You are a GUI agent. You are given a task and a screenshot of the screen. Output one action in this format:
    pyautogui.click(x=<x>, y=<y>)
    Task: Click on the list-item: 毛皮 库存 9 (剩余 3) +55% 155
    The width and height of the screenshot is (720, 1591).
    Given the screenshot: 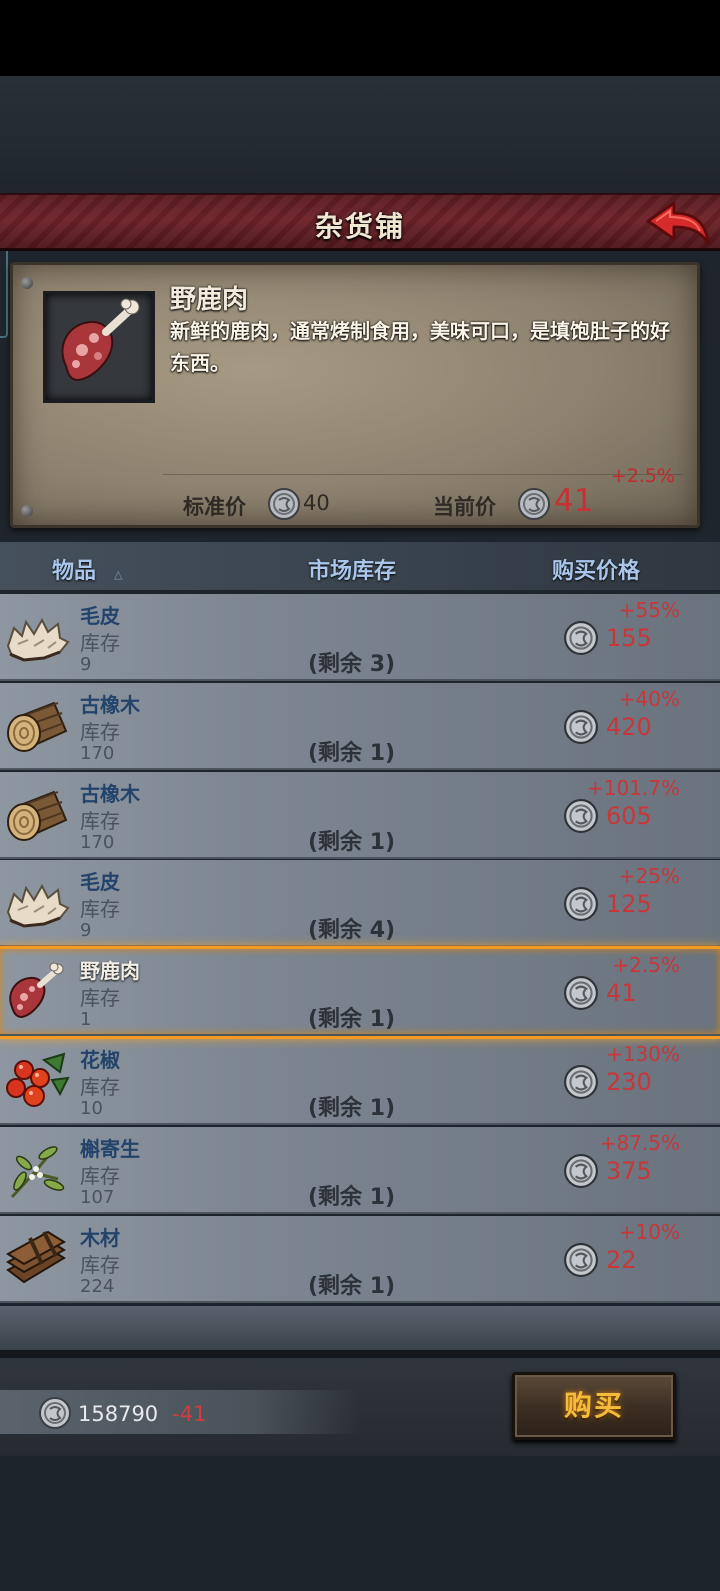 What is the action you would take?
    pyautogui.click(x=360, y=637)
    